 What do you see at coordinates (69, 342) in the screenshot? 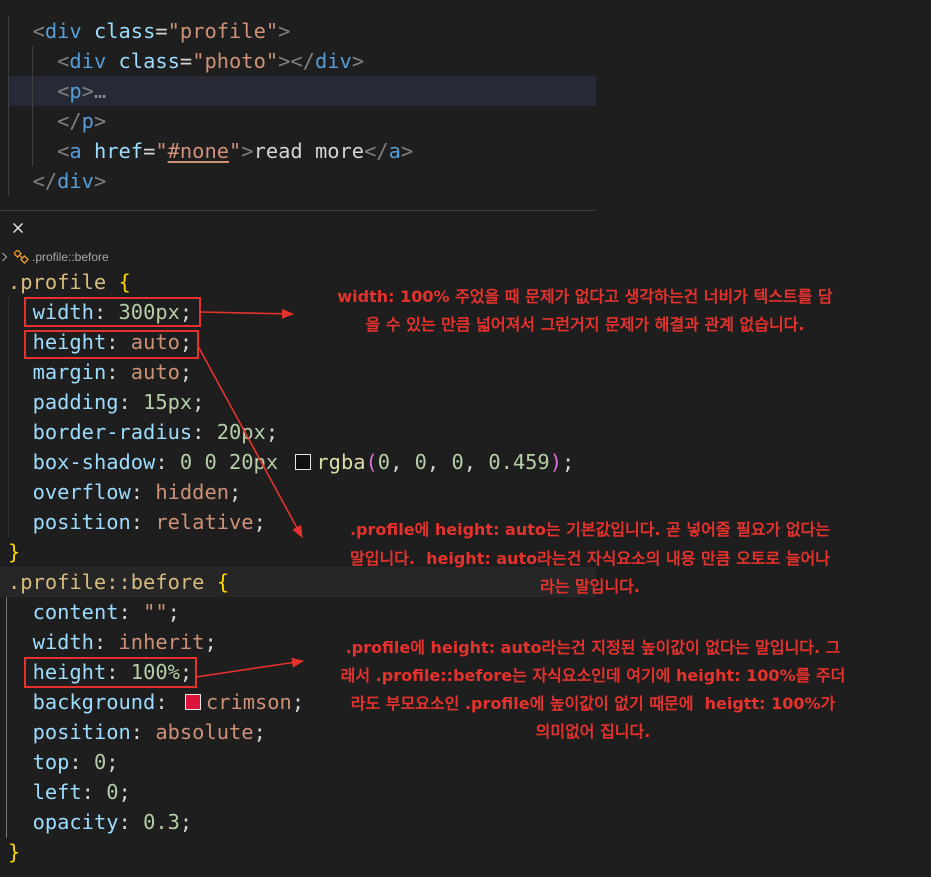
I see `code-token: height` at bounding box center [69, 342].